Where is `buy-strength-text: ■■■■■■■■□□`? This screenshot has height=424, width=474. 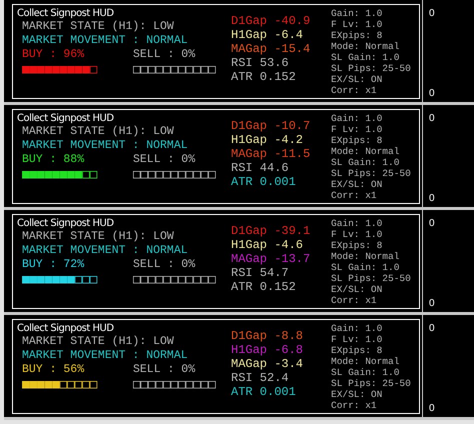
buy-strength-text: ■■■■■■■■□□ is located at coordinates (60, 174).